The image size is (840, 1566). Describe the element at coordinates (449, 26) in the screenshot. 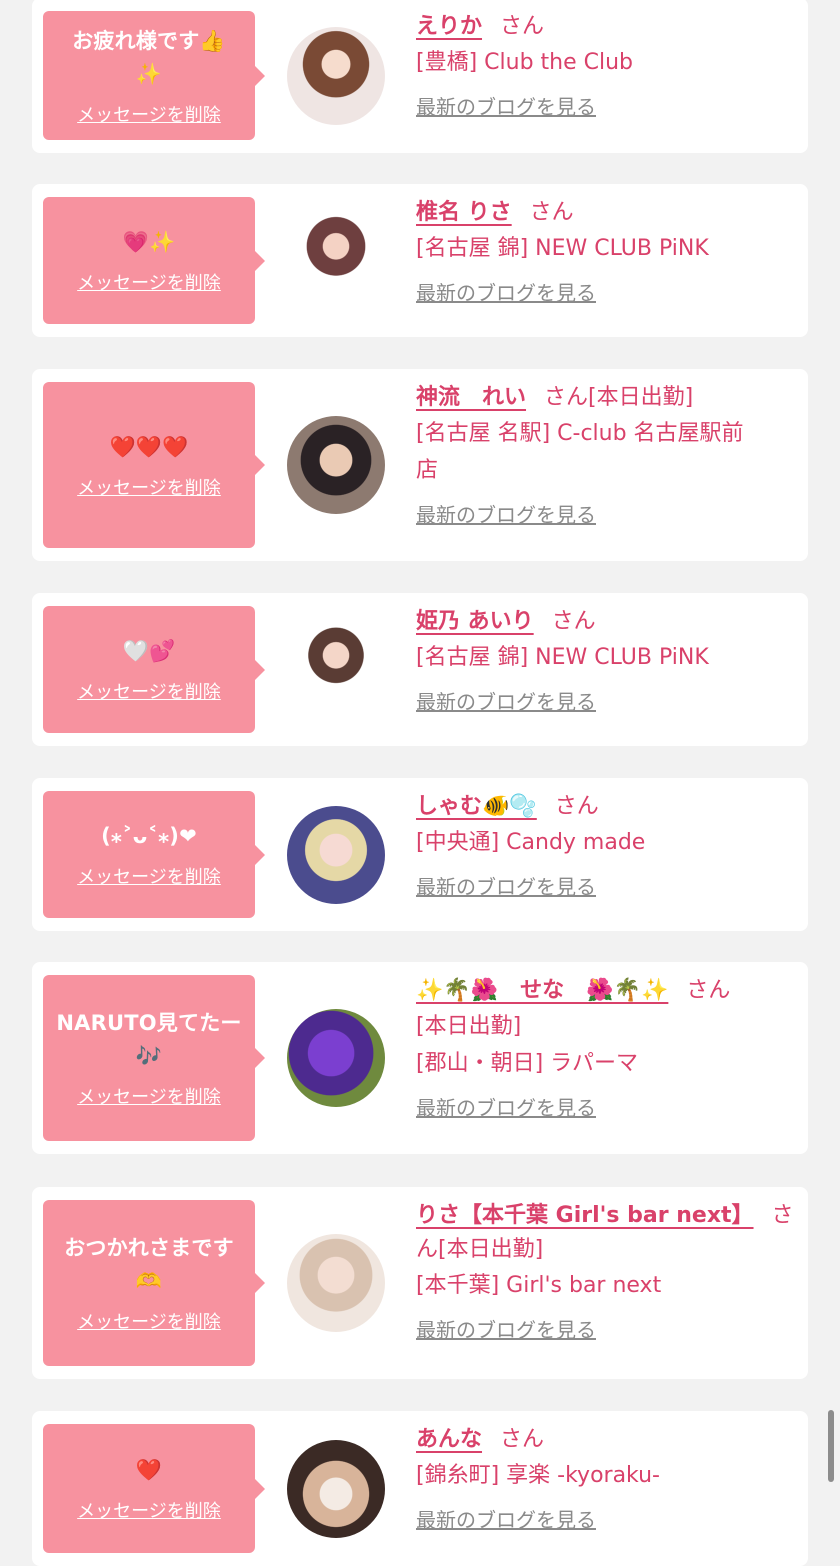

I see `sender-name-link: えりか` at that location.